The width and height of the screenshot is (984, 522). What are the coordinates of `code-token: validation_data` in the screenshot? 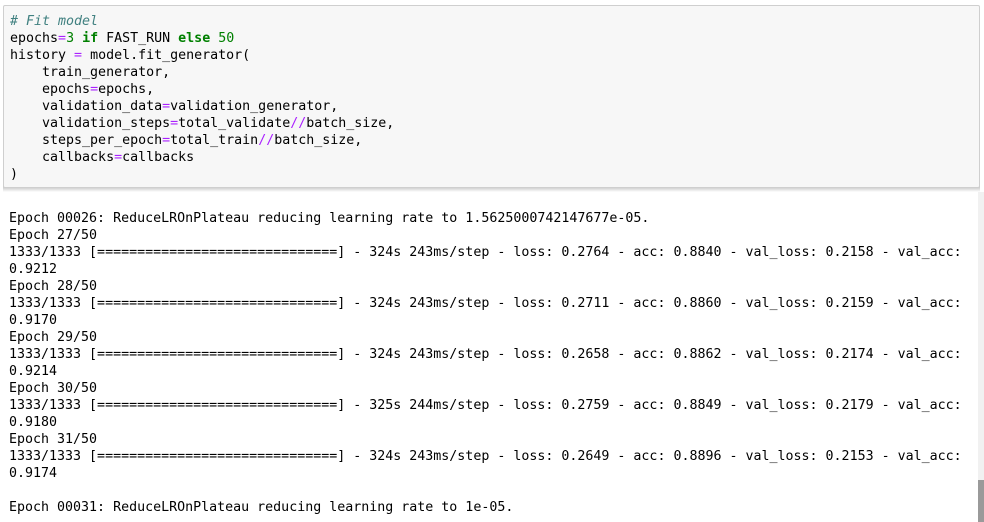 It's located at (86, 106).